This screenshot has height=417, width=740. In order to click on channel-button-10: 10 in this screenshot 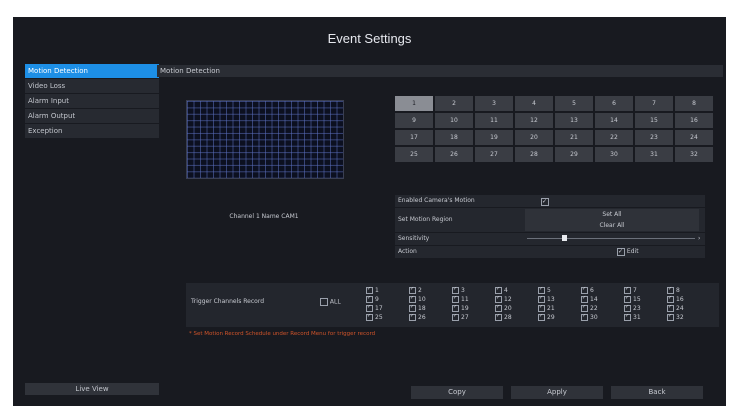, I will do `click(454, 120)`.